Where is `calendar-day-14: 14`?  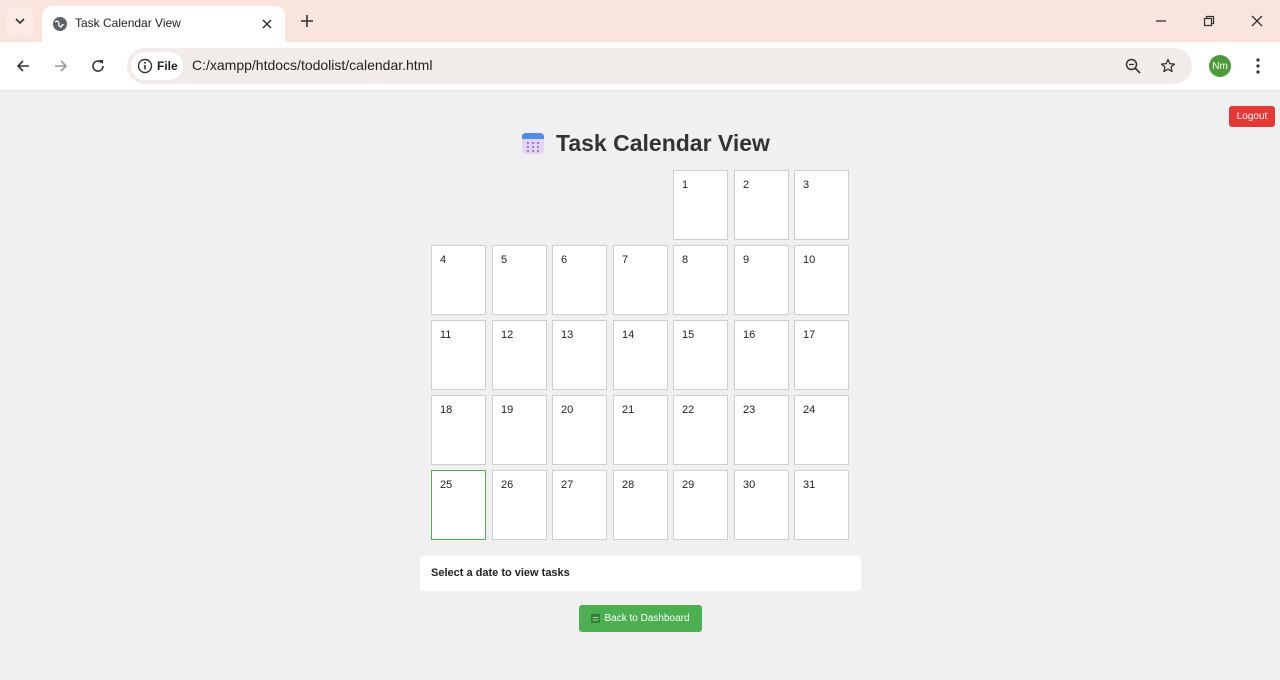 calendar-day-14: 14 is located at coordinates (640, 355).